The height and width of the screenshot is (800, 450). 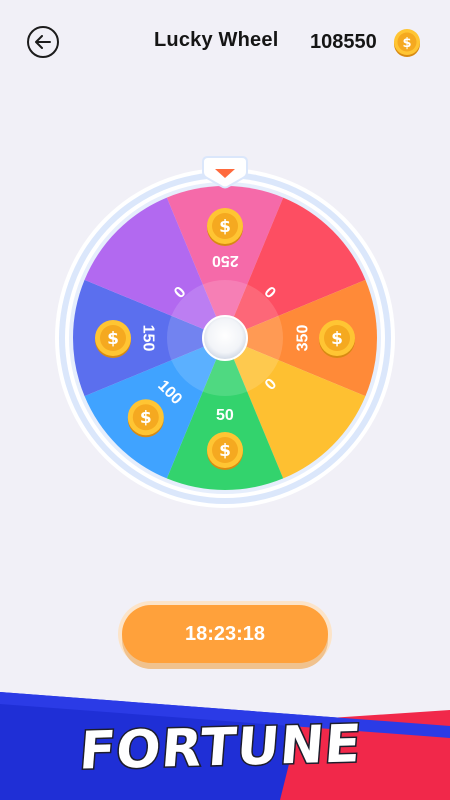 What do you see at coordinates (225, 260) in the screenshot?
I see `wheel-segment-label: 250` at bounding box center [225, 260].